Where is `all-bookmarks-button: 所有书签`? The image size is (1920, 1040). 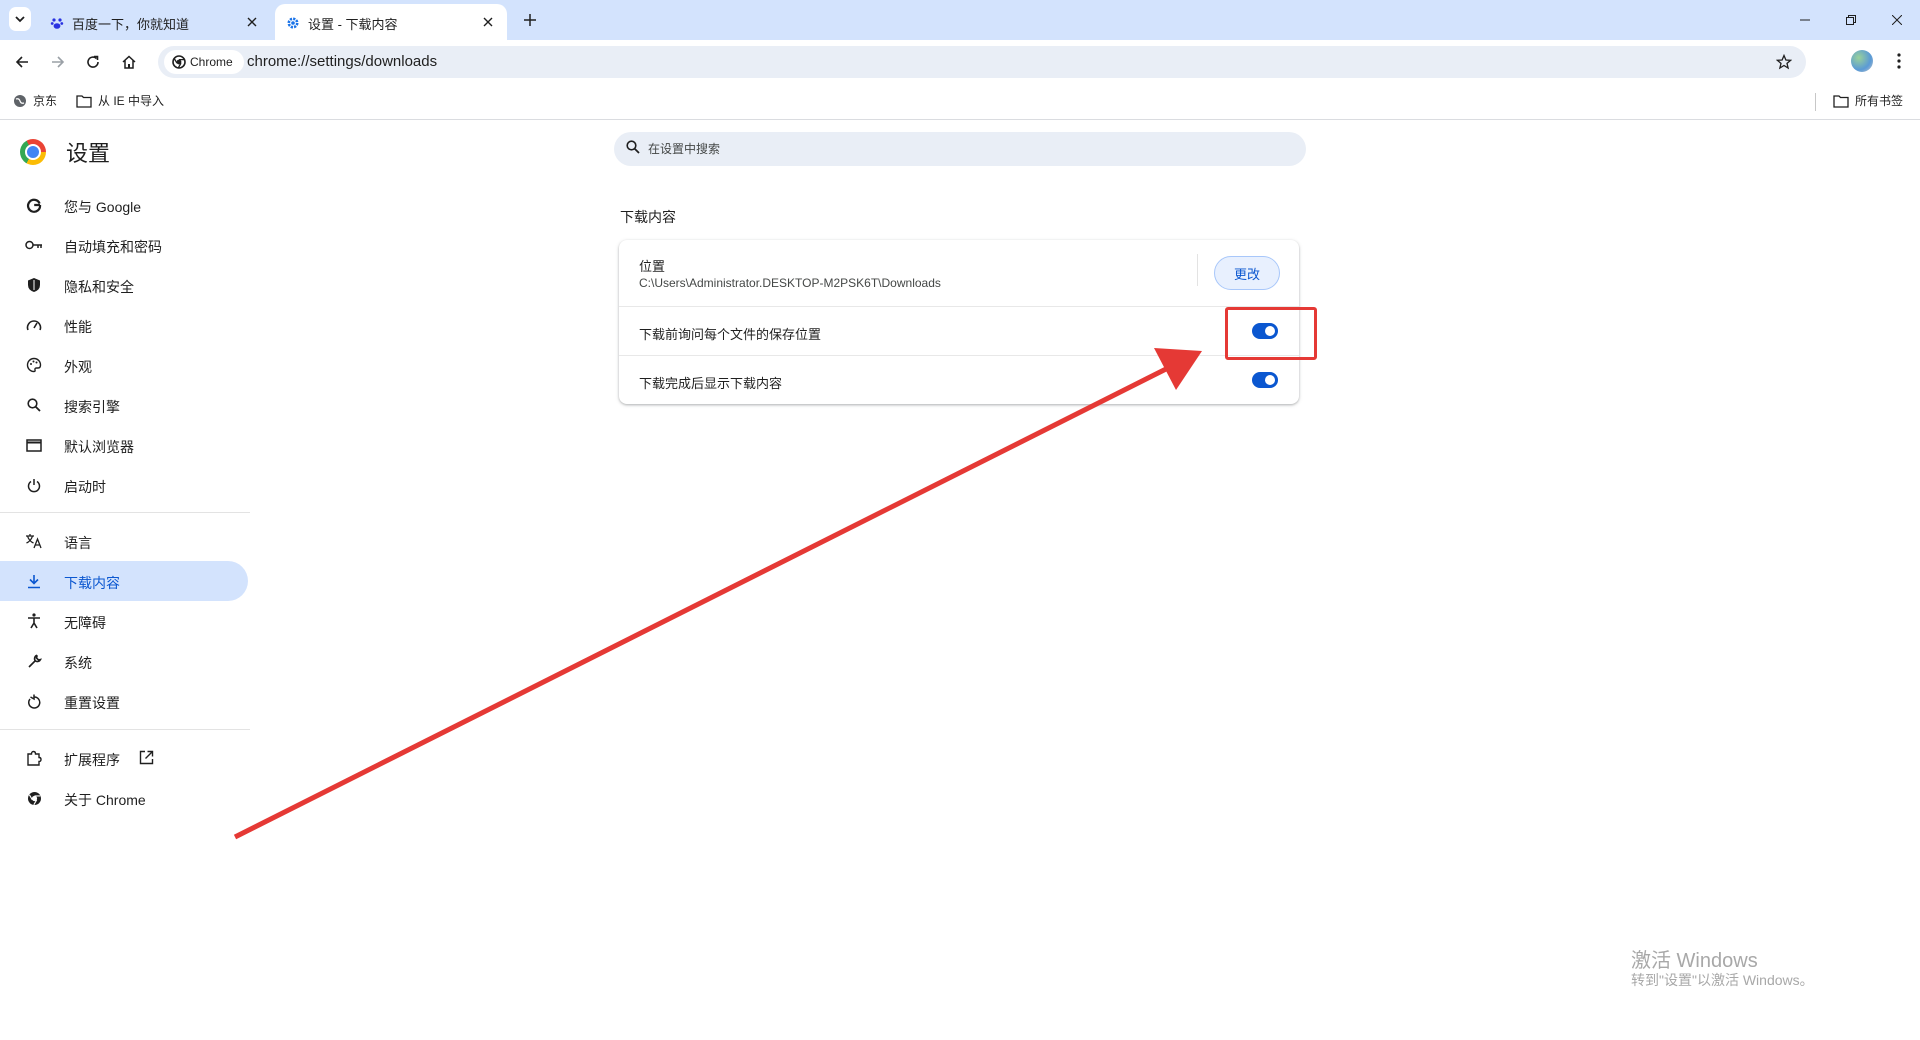
all-bookmarks-button: 所有书签 is located at coordinates (1868, 100).